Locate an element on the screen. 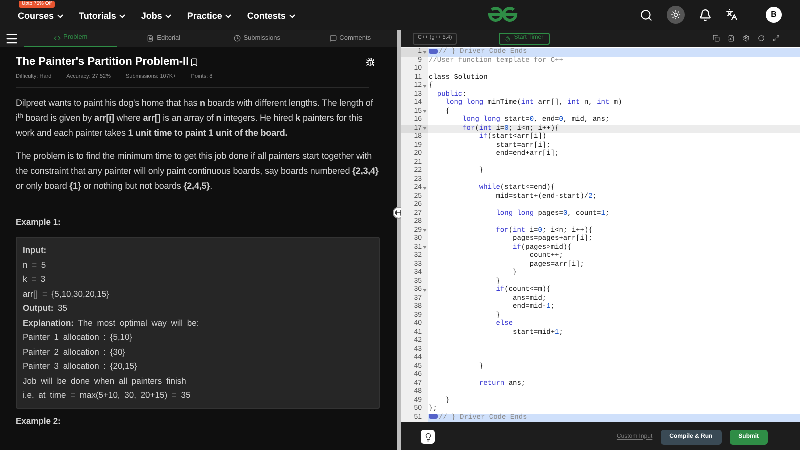  problem-description: The problem is to find the minimum time to get this job done if all painters start together with the constraint that any painter will only paint continuous boards, say boards numbered {2,3,4} or only board {1} or nothing but not boards {2,4,5}. is located at coordinates (197, 172).